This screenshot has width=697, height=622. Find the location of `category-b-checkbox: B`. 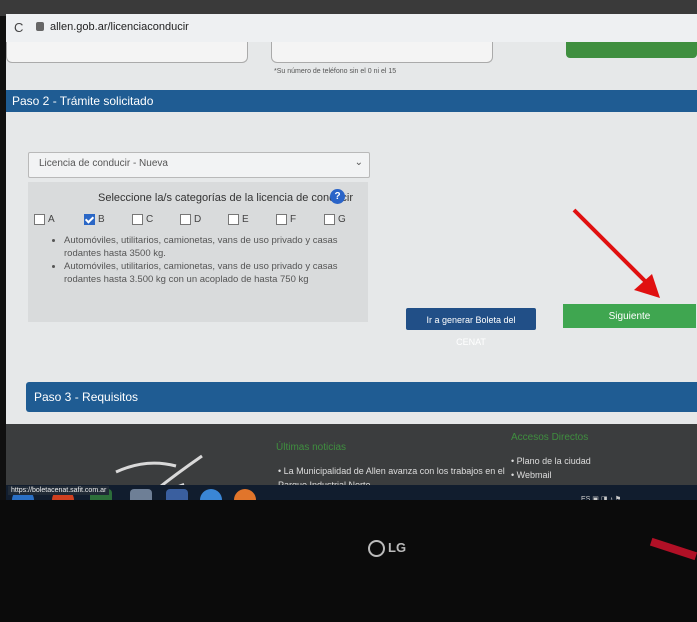

category-b-checkbox: B is located at coordinates (94, 219).